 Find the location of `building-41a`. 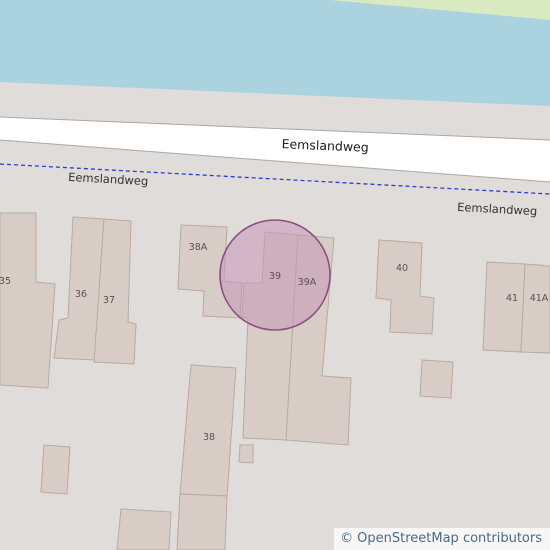

building-41a is located at coordinates (535, 308).